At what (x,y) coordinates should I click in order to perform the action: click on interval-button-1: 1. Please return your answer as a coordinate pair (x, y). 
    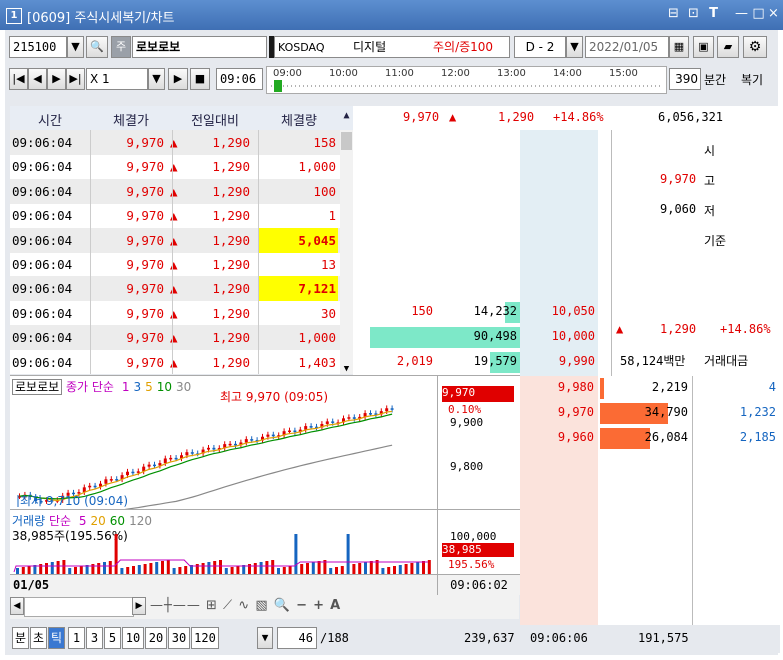
    Looking at the image, I should click on (76, 638).